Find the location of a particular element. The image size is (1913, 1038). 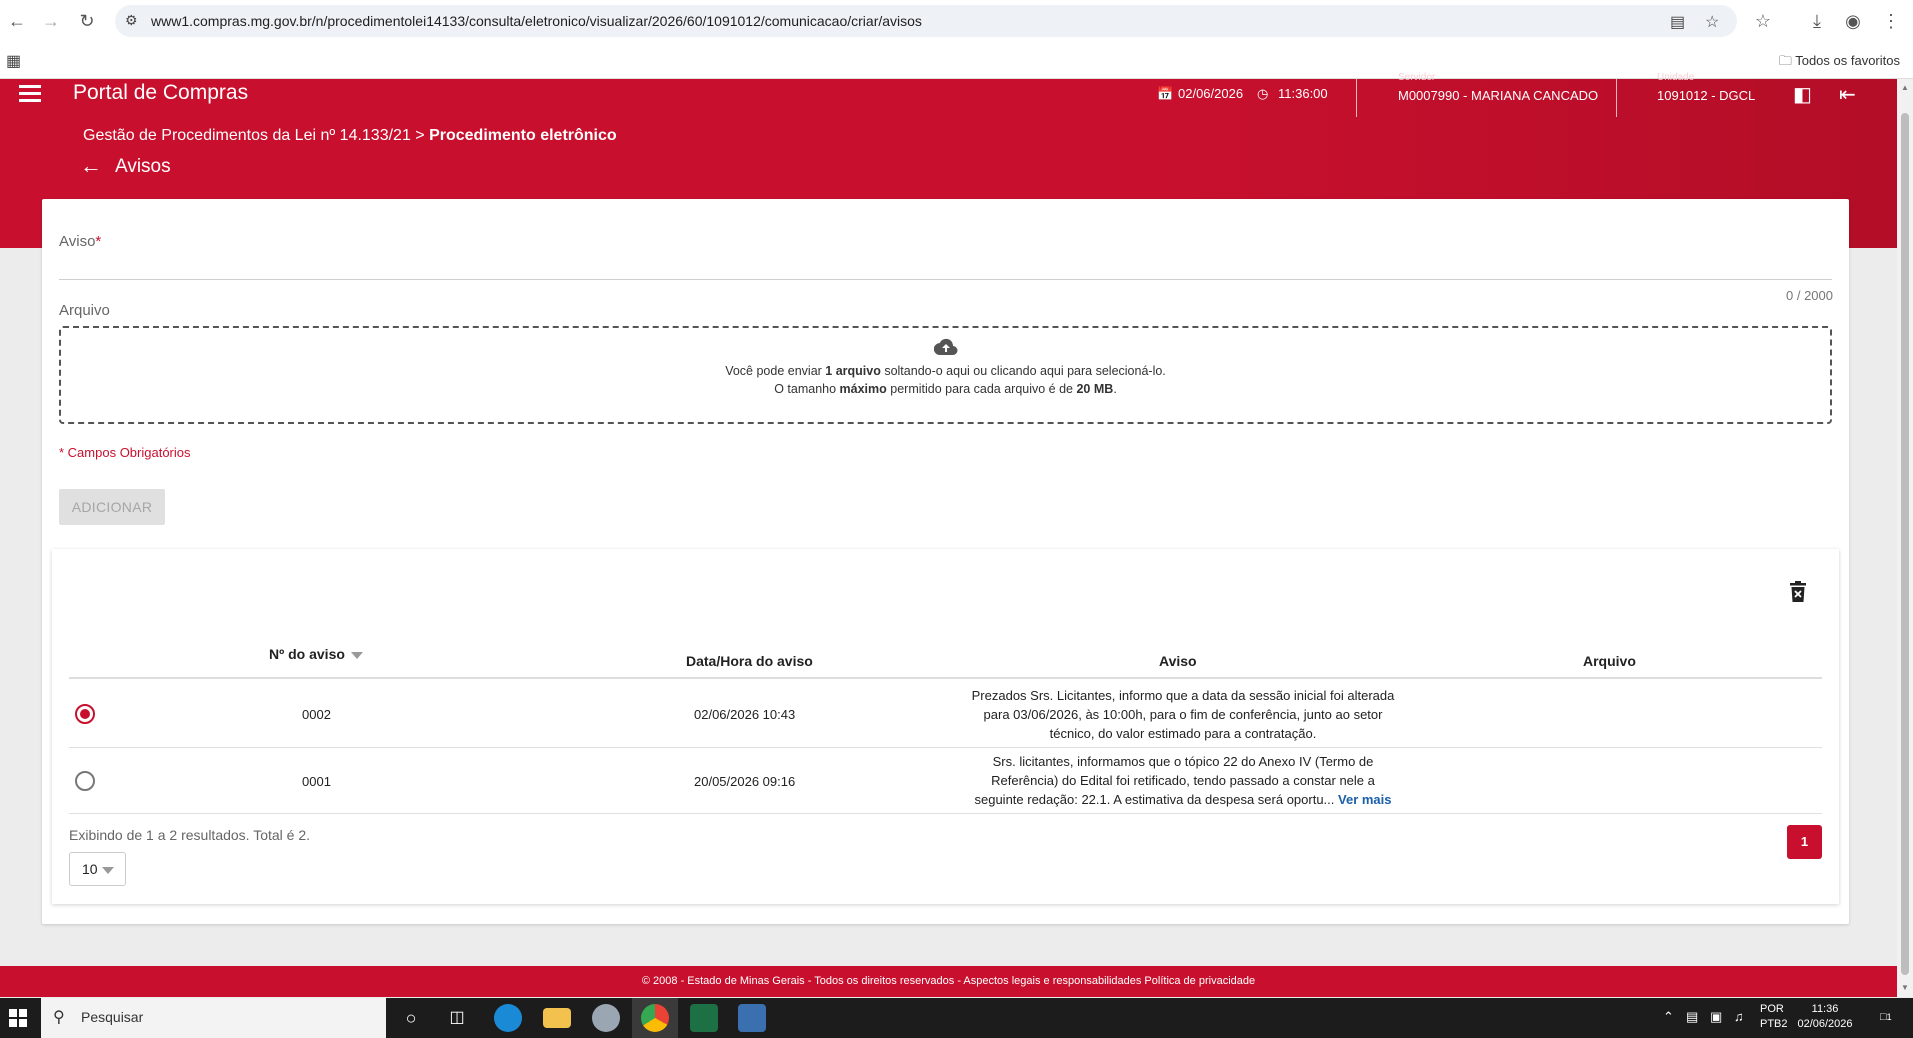

chrome-icon is located at coordinates (655, 1018).